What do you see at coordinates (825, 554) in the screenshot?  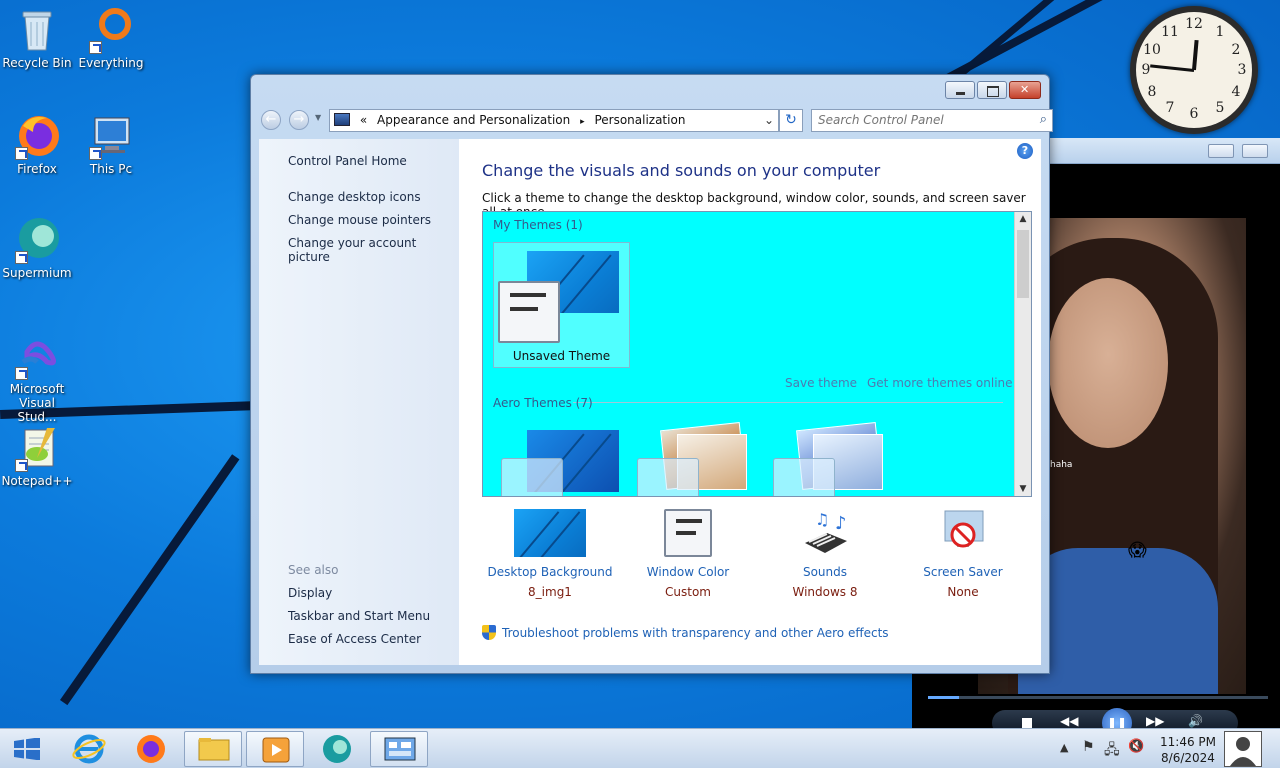 I see `sounds-item: ♫ ♪ Sounds Windows 8` at bounding box center [825, 554].